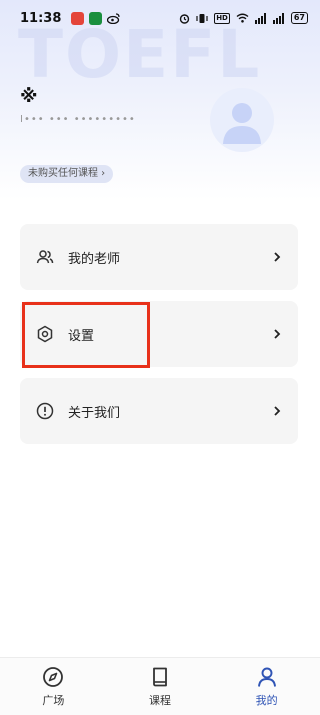  I want to click on nav-tab-label: 我的, so click(266, 700).